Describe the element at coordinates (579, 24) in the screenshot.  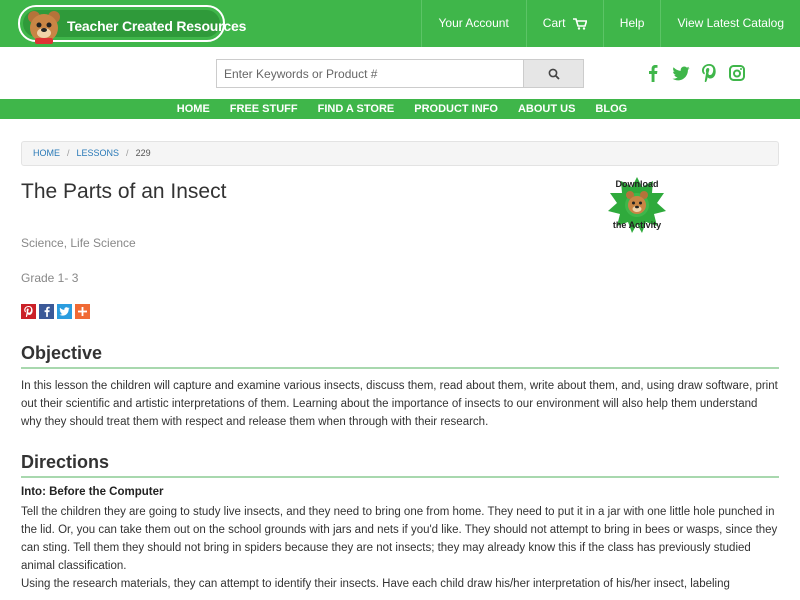
I see `cart-icon` at that location.